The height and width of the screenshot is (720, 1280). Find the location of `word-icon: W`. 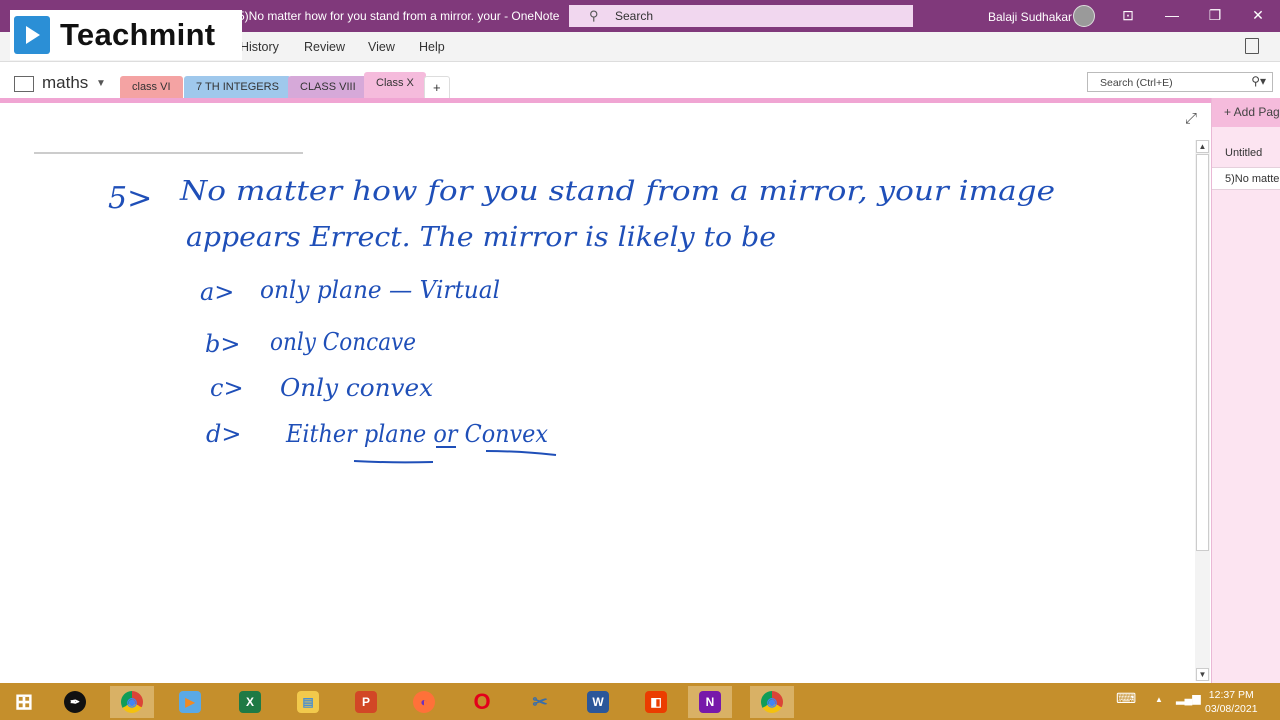

word-icon: W is located at coordinates (598, 702).